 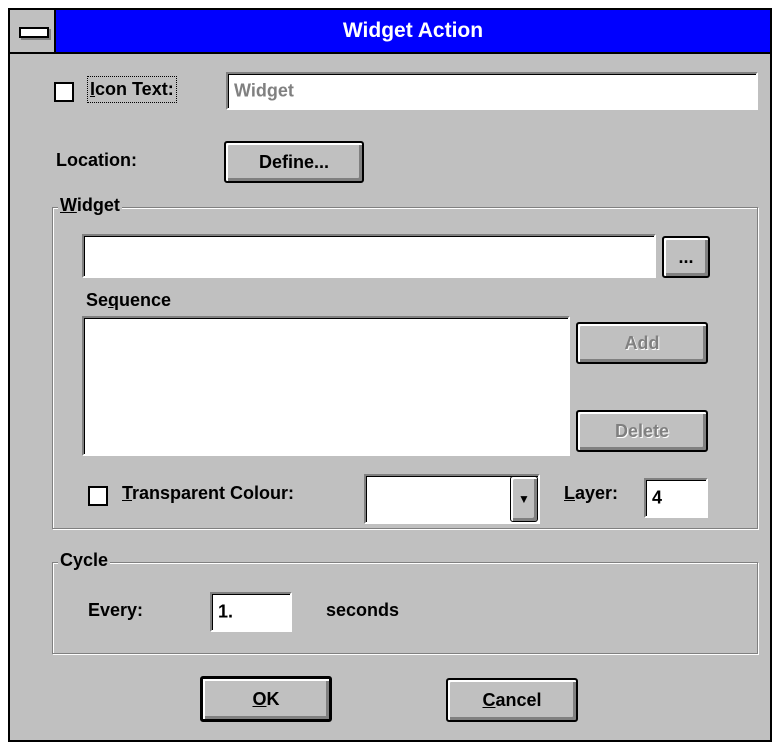 I want to click on seconds-label: seconds, so click(x=363, y=610).